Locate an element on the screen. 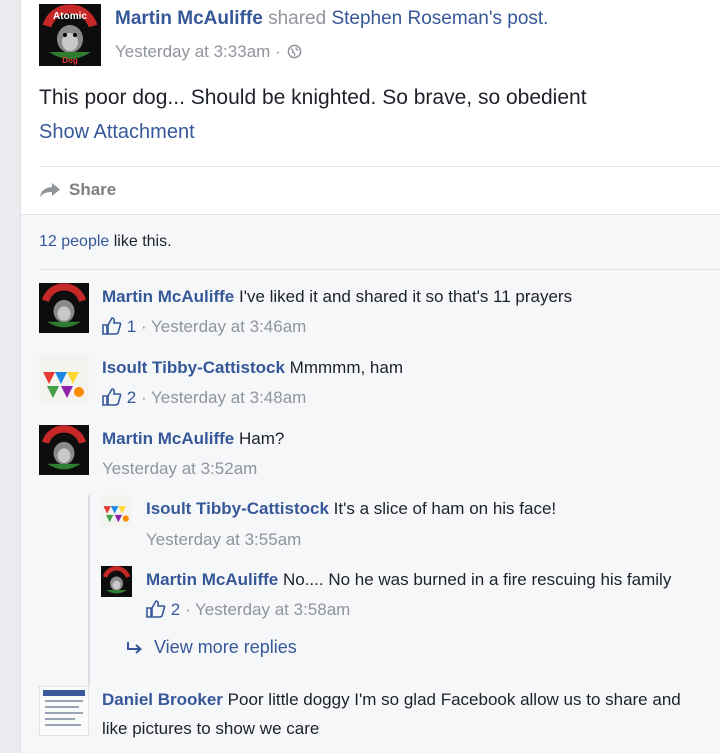 The height and width of the screenshot is (753, 720). globe-icon is located at coordinates (294, 51).